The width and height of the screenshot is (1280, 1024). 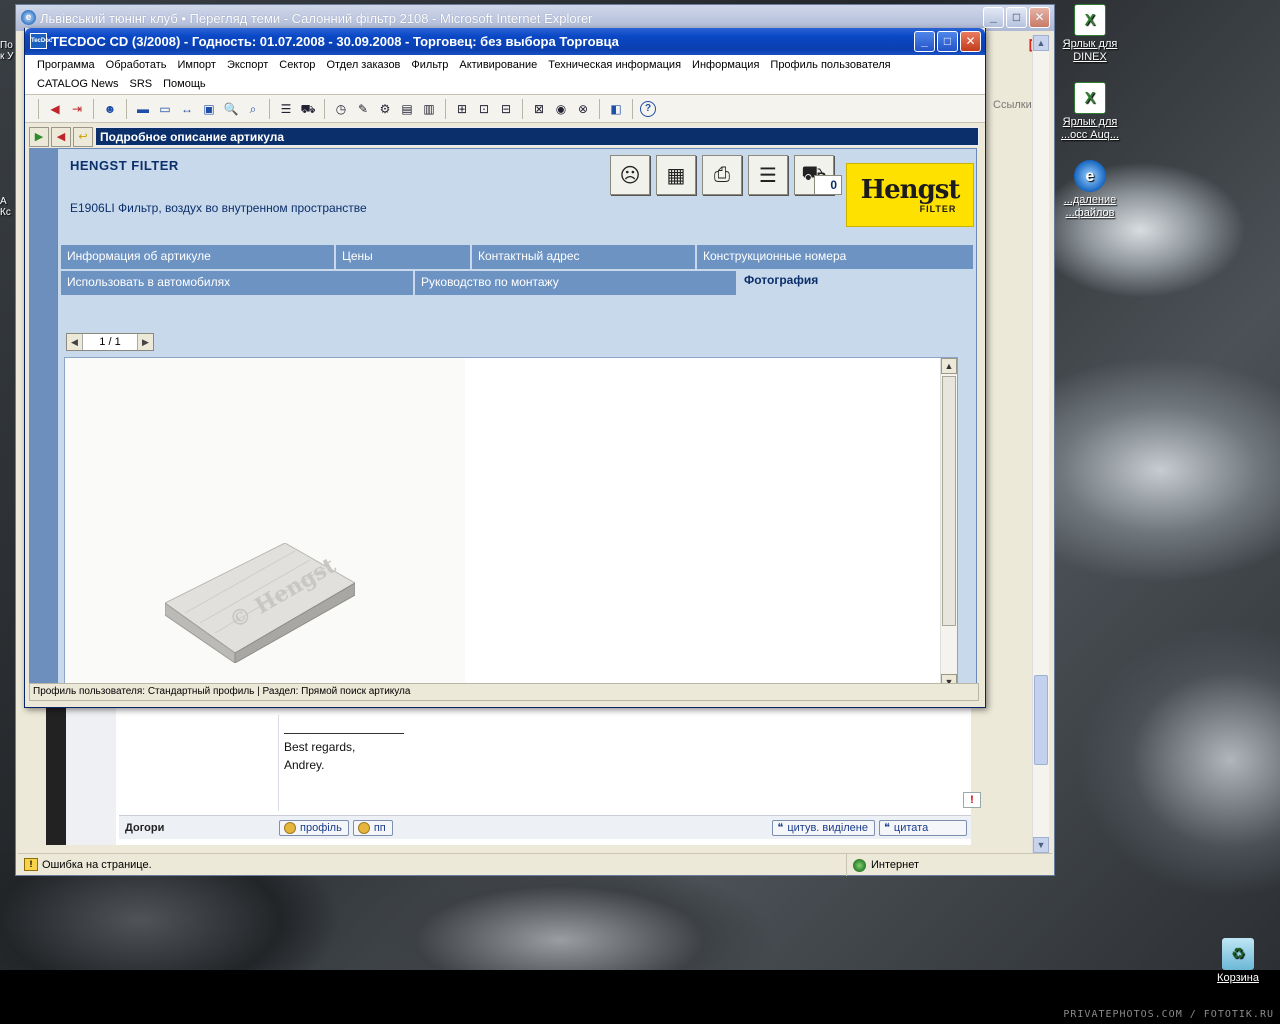 I want to click on menu-orders: Отдел заказов, so click(x=364, y=65).